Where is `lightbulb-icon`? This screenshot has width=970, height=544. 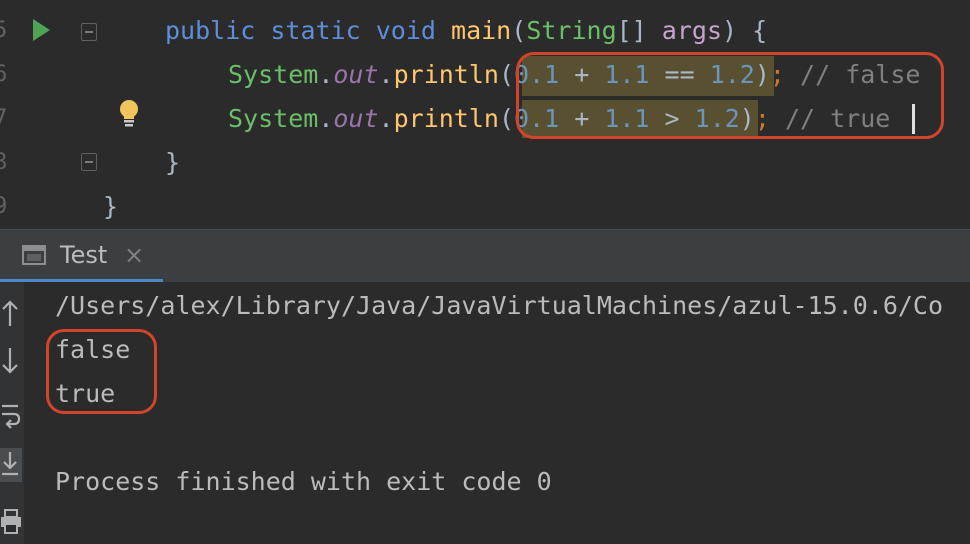
lightbulb-icon is located at coordinates (129, 114).